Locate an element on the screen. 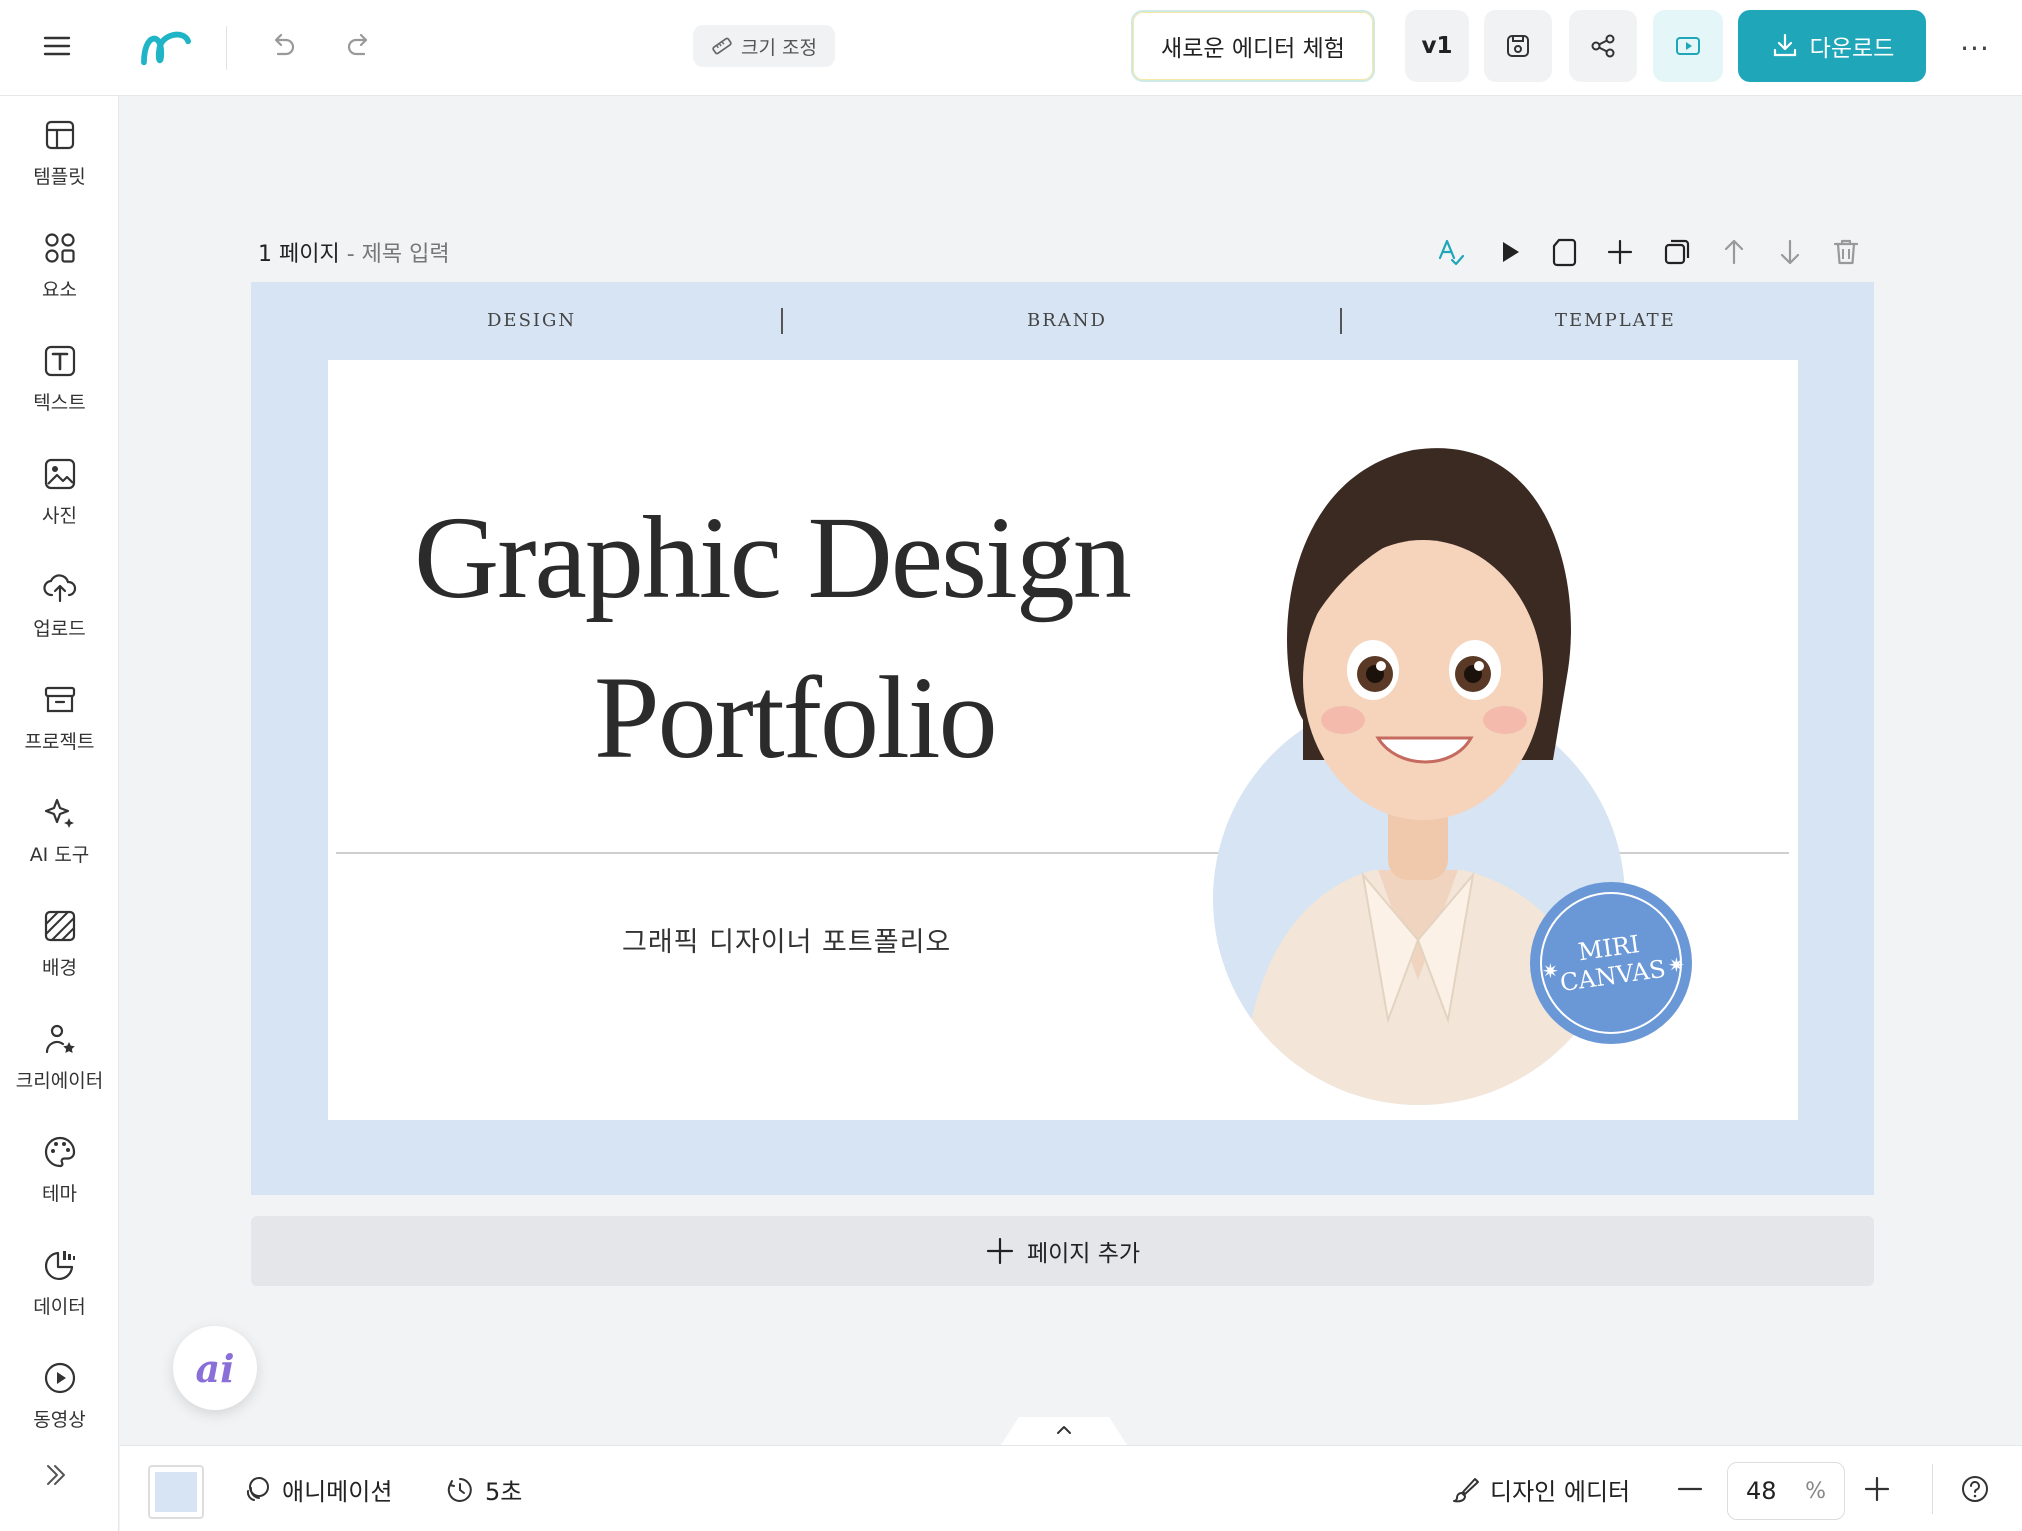 Image resolution: width=2022 pixels, height=1531 pixels. undo-button is located at coordinates (283, 46).